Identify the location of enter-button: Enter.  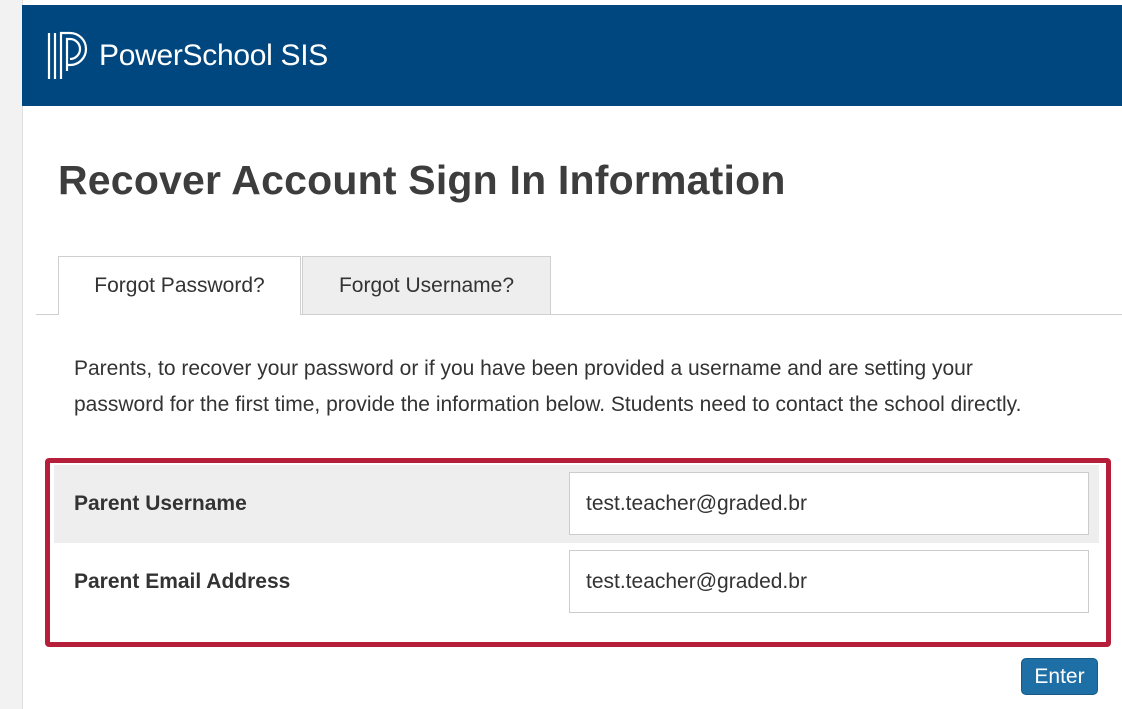
(1059, 676).